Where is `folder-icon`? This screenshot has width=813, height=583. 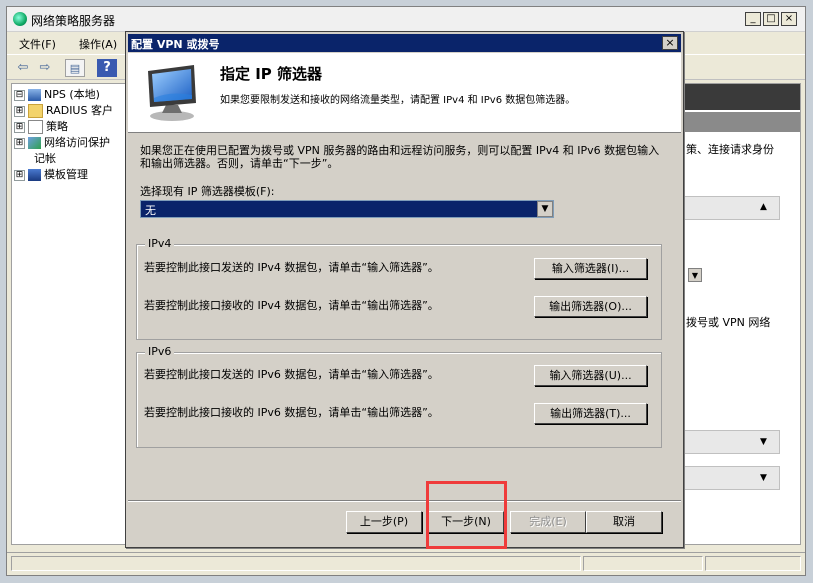
folder-icon is located at coordinates (35, 111).